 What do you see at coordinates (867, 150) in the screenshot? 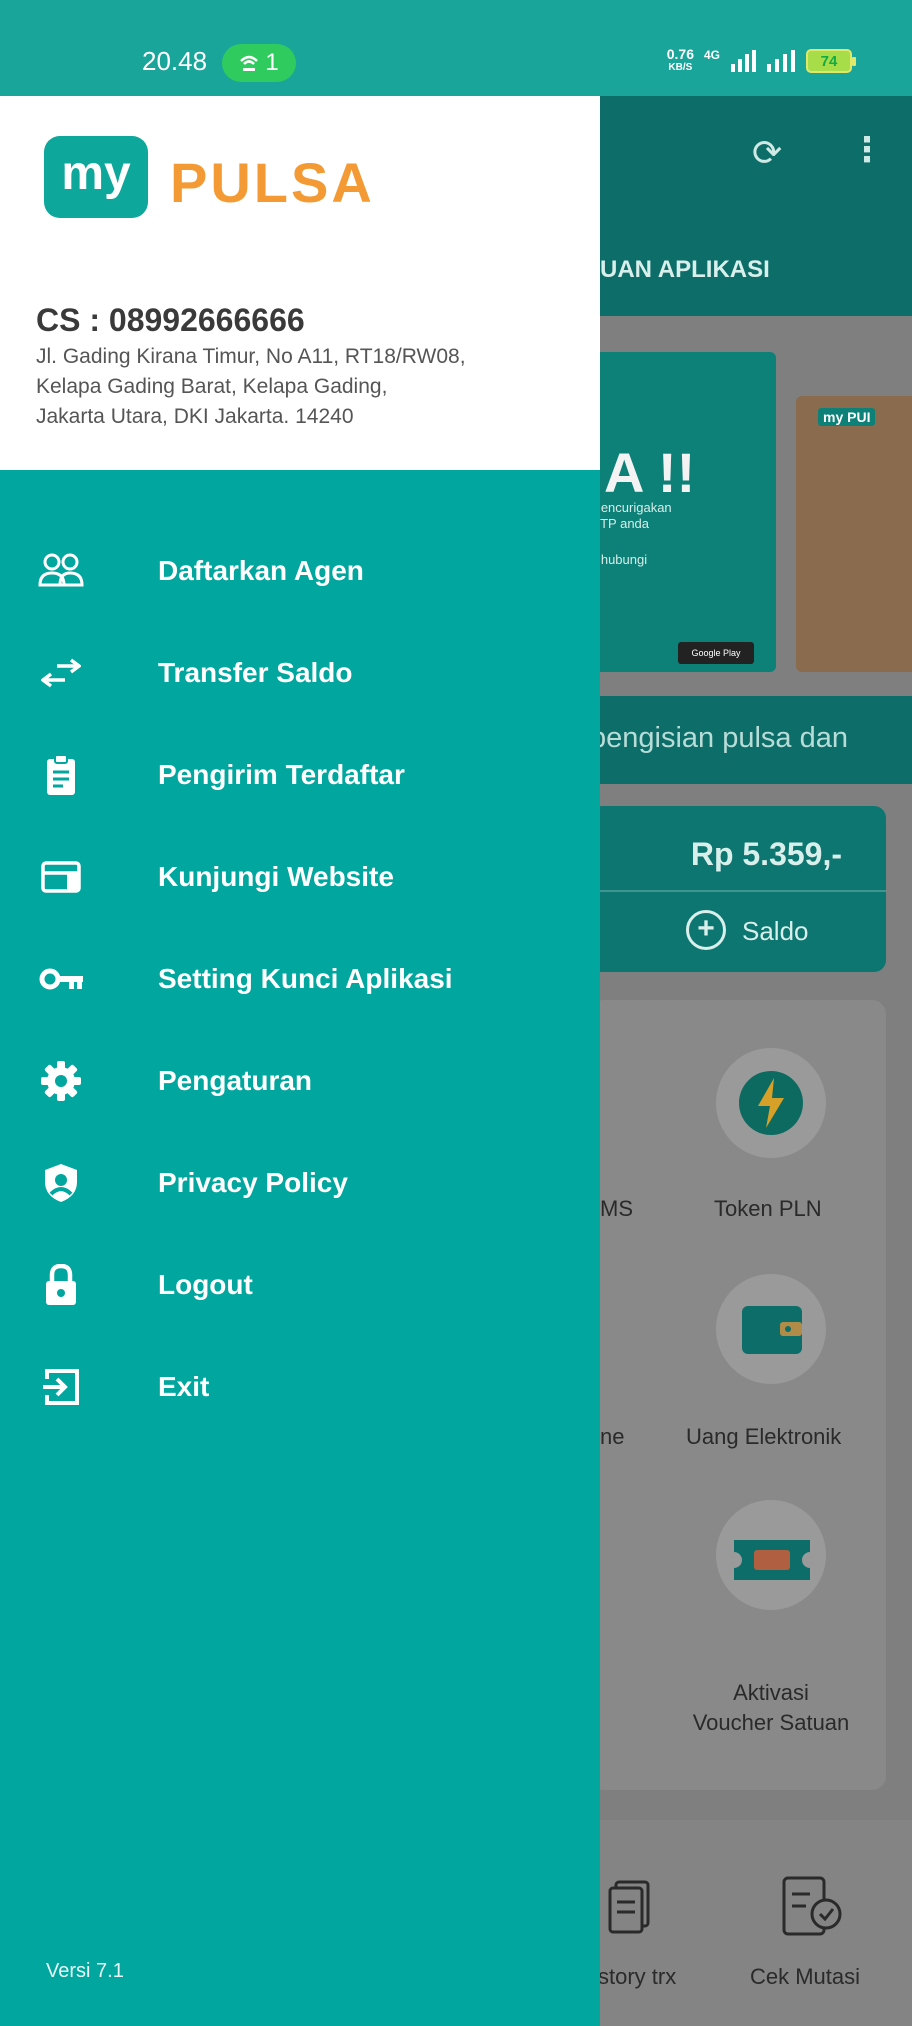
I see `more-vert-icon: ⋮` at bounding box center [867, 150].